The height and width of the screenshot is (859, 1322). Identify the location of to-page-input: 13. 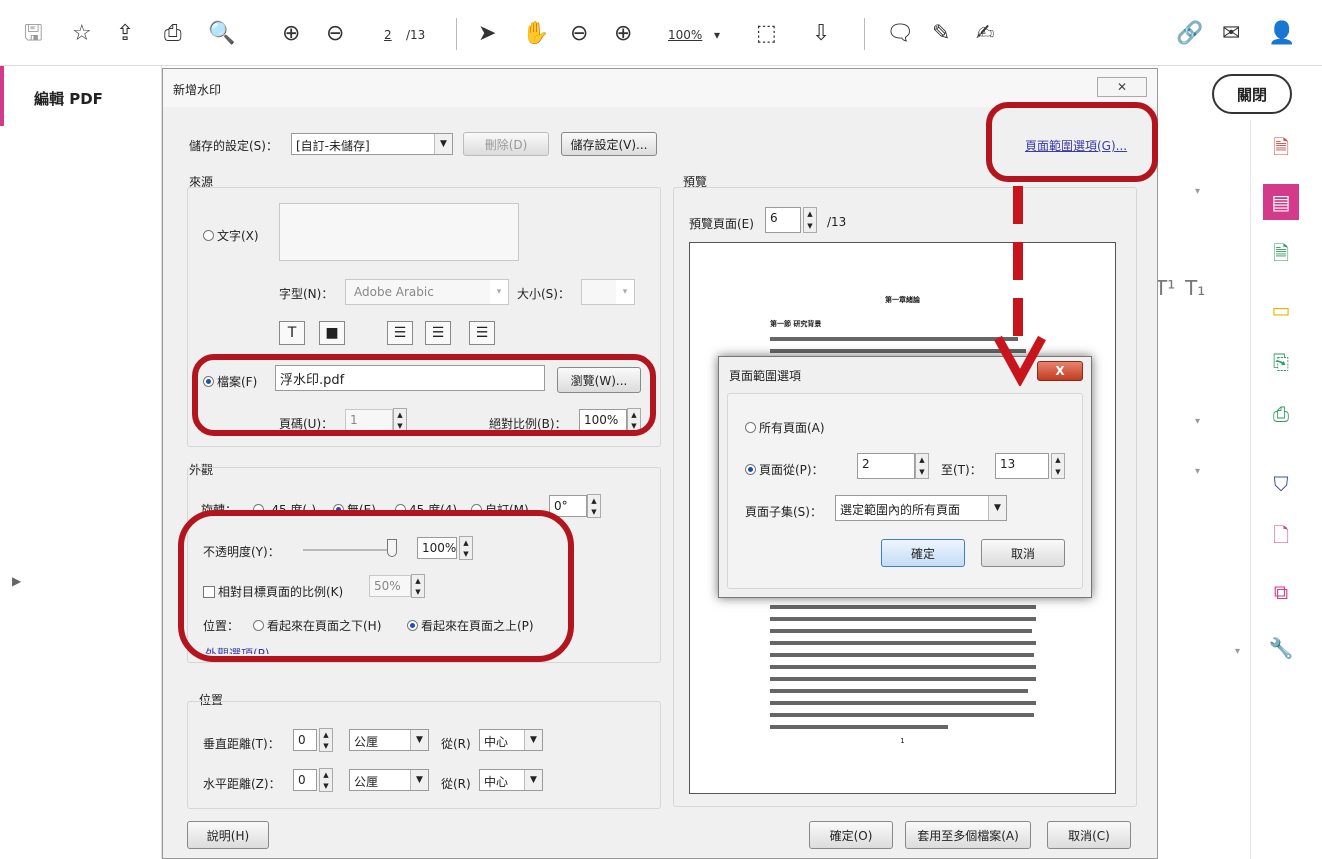
(1022, 466).